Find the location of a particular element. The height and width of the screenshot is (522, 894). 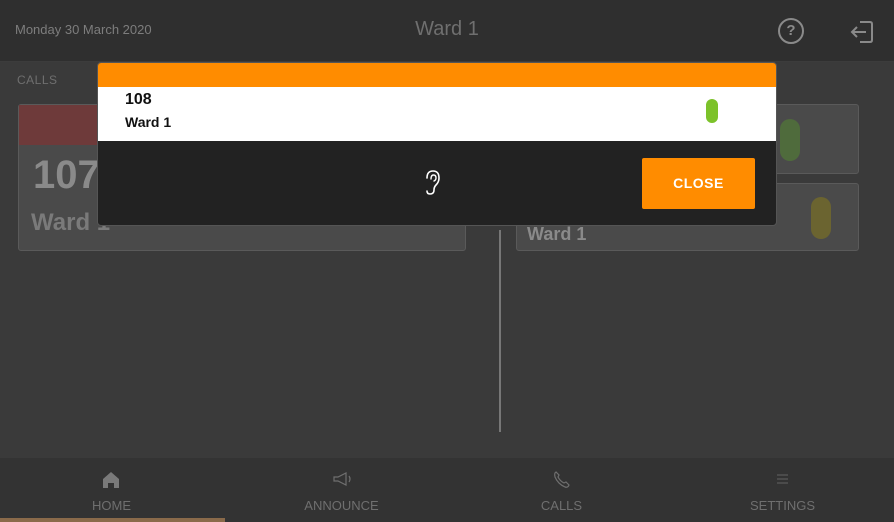

nav-calls: CALLS is located at coordinates (561, 490).